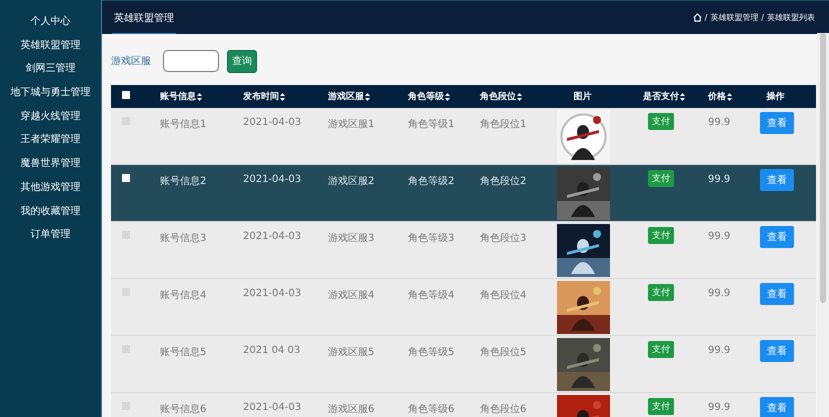 The width and height of the screenshot is (829, 417). What do you see at coordinates (720, 96) in the screenshot?
I see `column-header: 价格` at bounding box center [720, 96].